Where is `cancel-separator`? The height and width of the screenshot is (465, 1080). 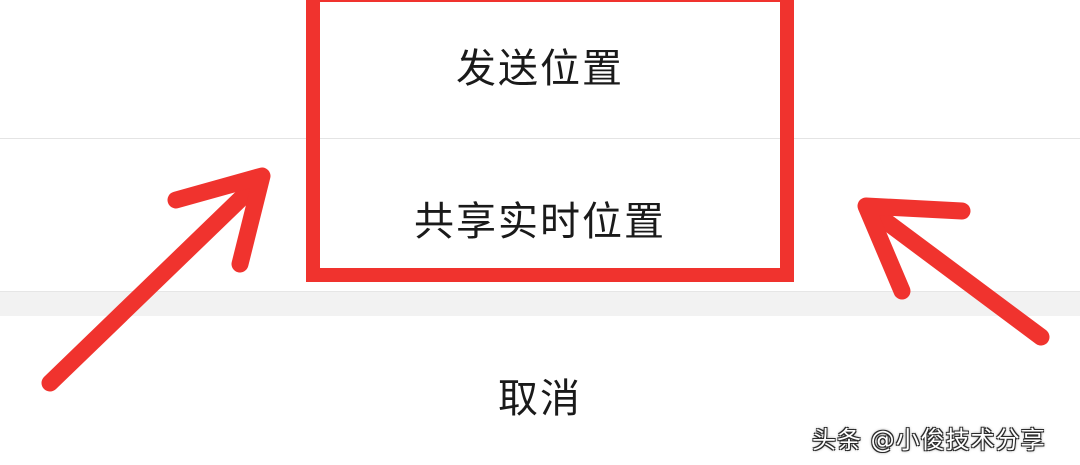
cancel-separator is located at coordinates (540, 303).